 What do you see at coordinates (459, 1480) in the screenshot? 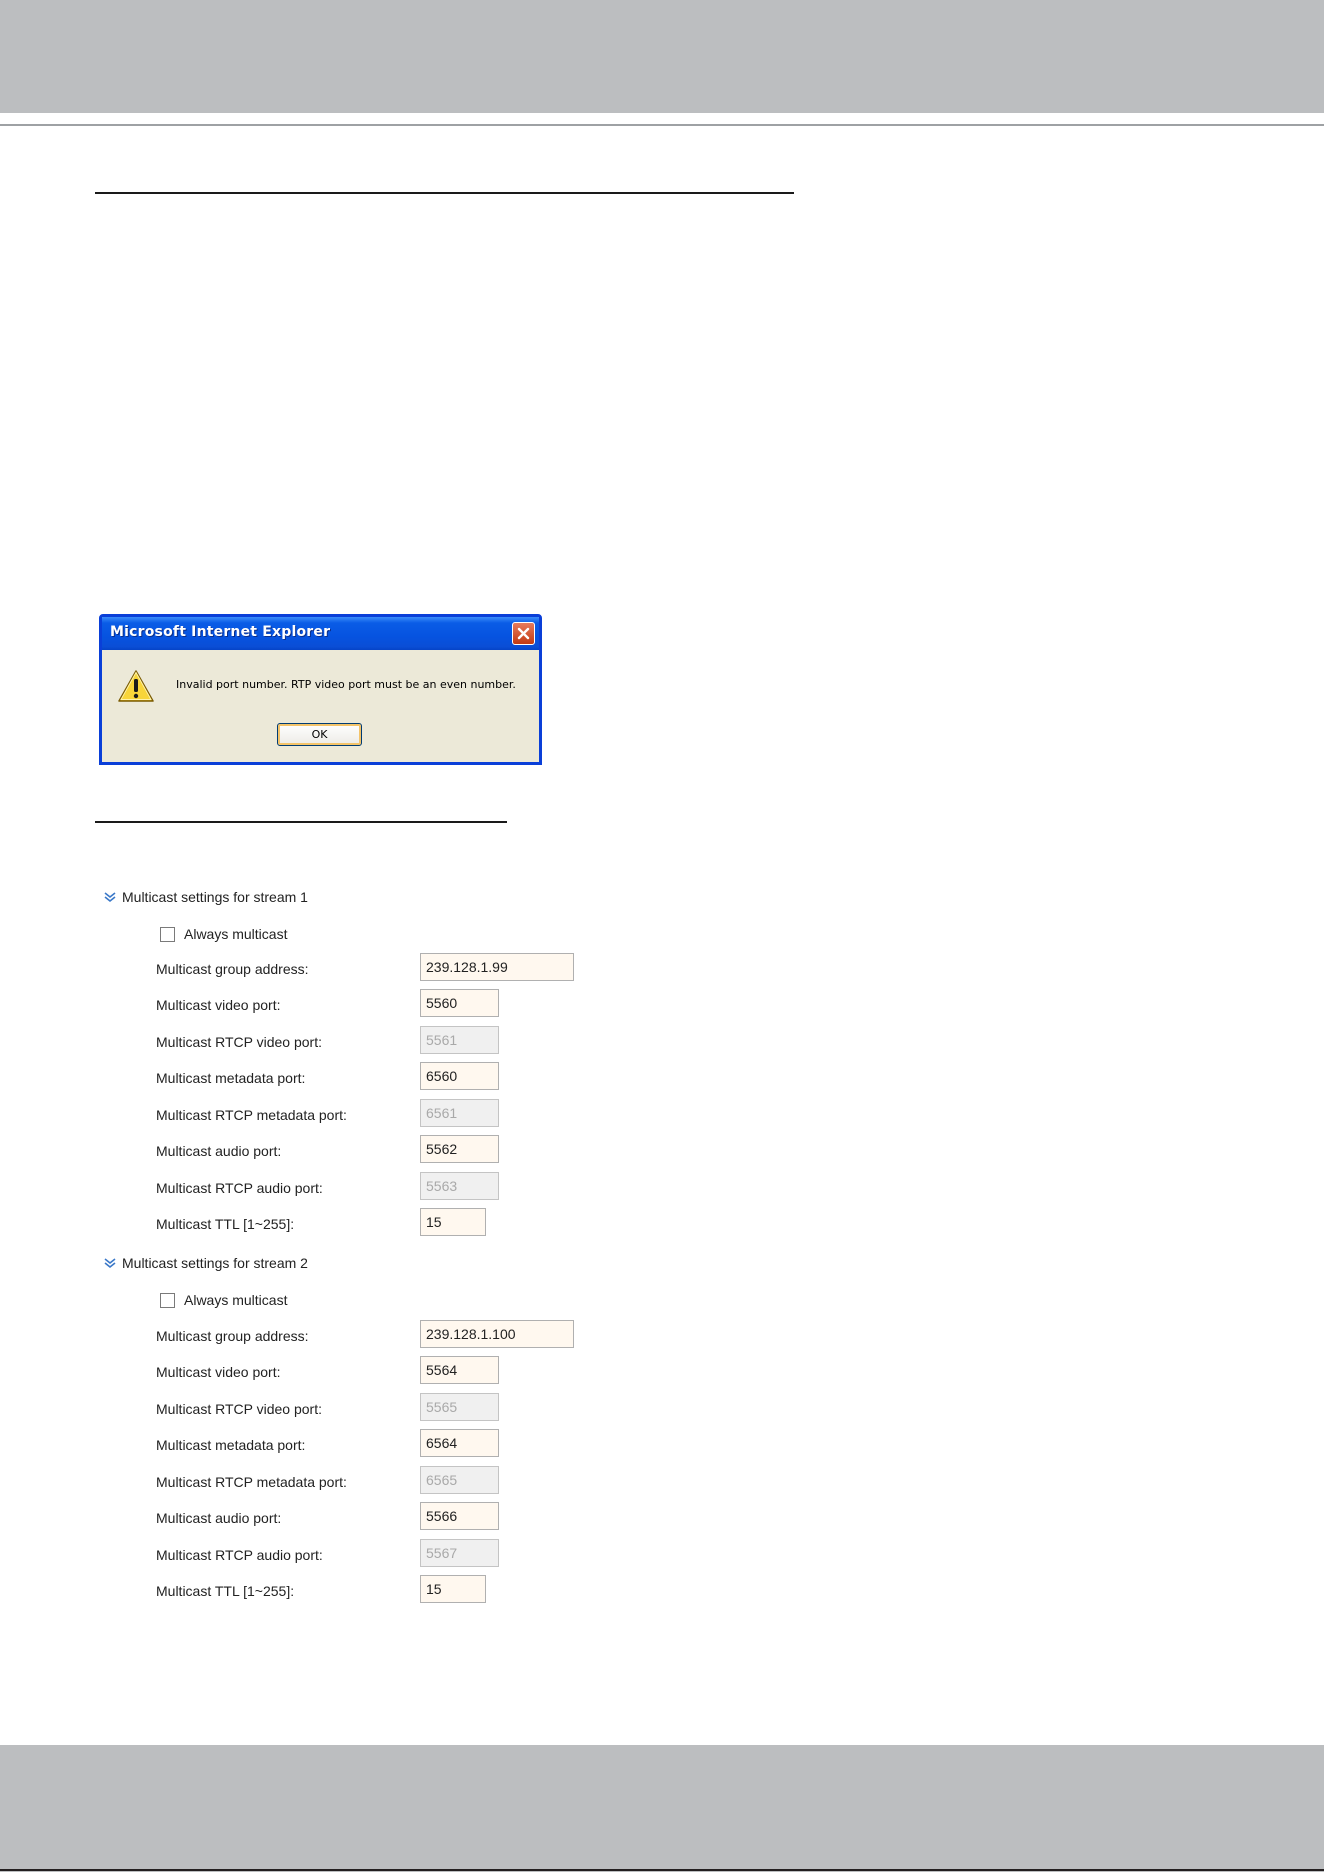
I see `multicast-rtcp-metadata-port-input: 6565` at bounding box center [459, 1480].